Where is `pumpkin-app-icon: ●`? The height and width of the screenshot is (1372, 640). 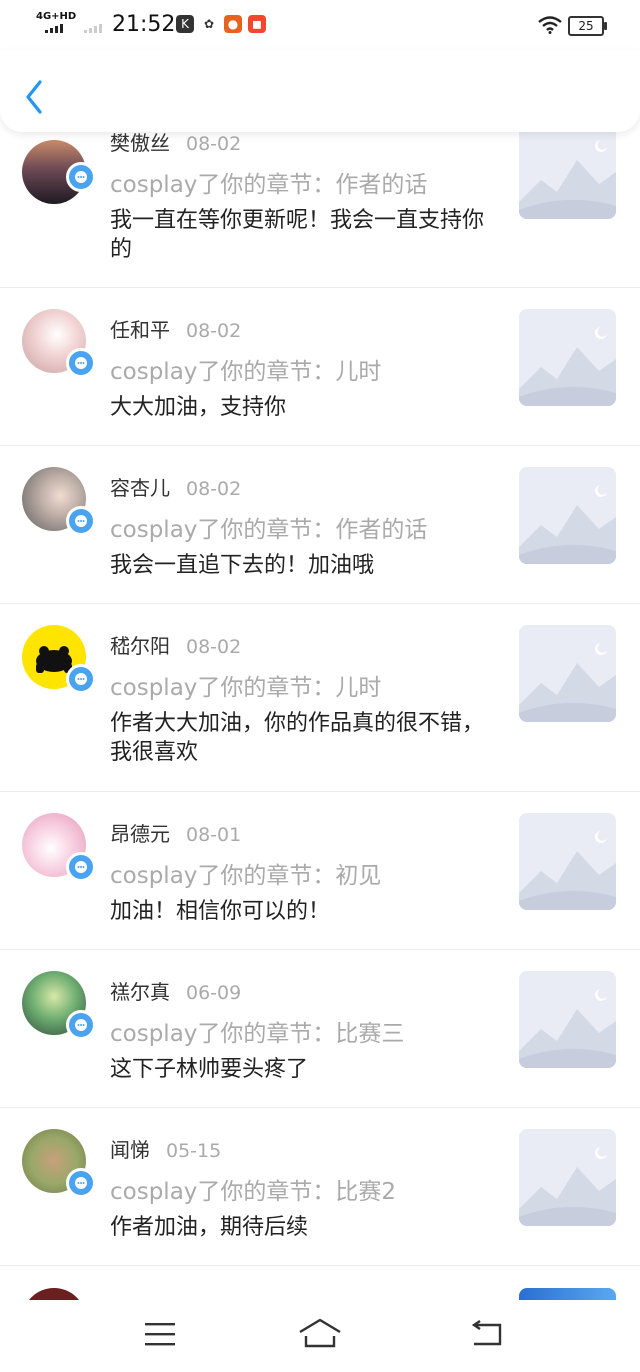
pumpkin-app-icon: ● is located at coordinates (233, 24).